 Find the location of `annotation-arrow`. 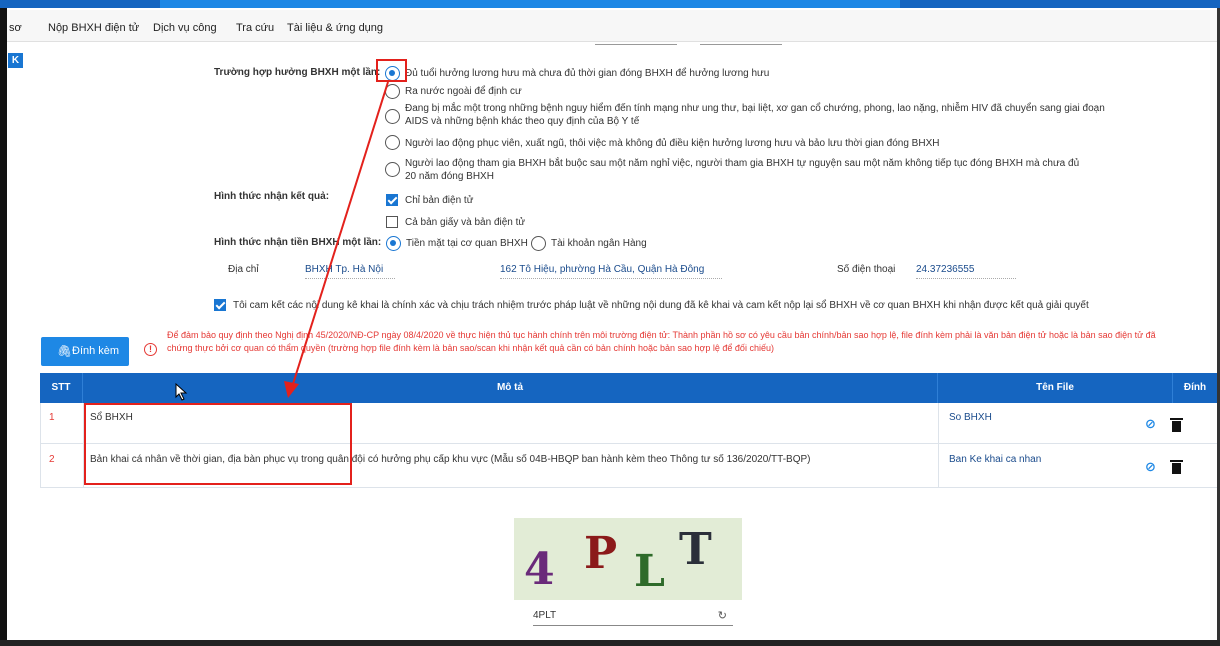

annotation-arrow is located at coordinates (282, 241).